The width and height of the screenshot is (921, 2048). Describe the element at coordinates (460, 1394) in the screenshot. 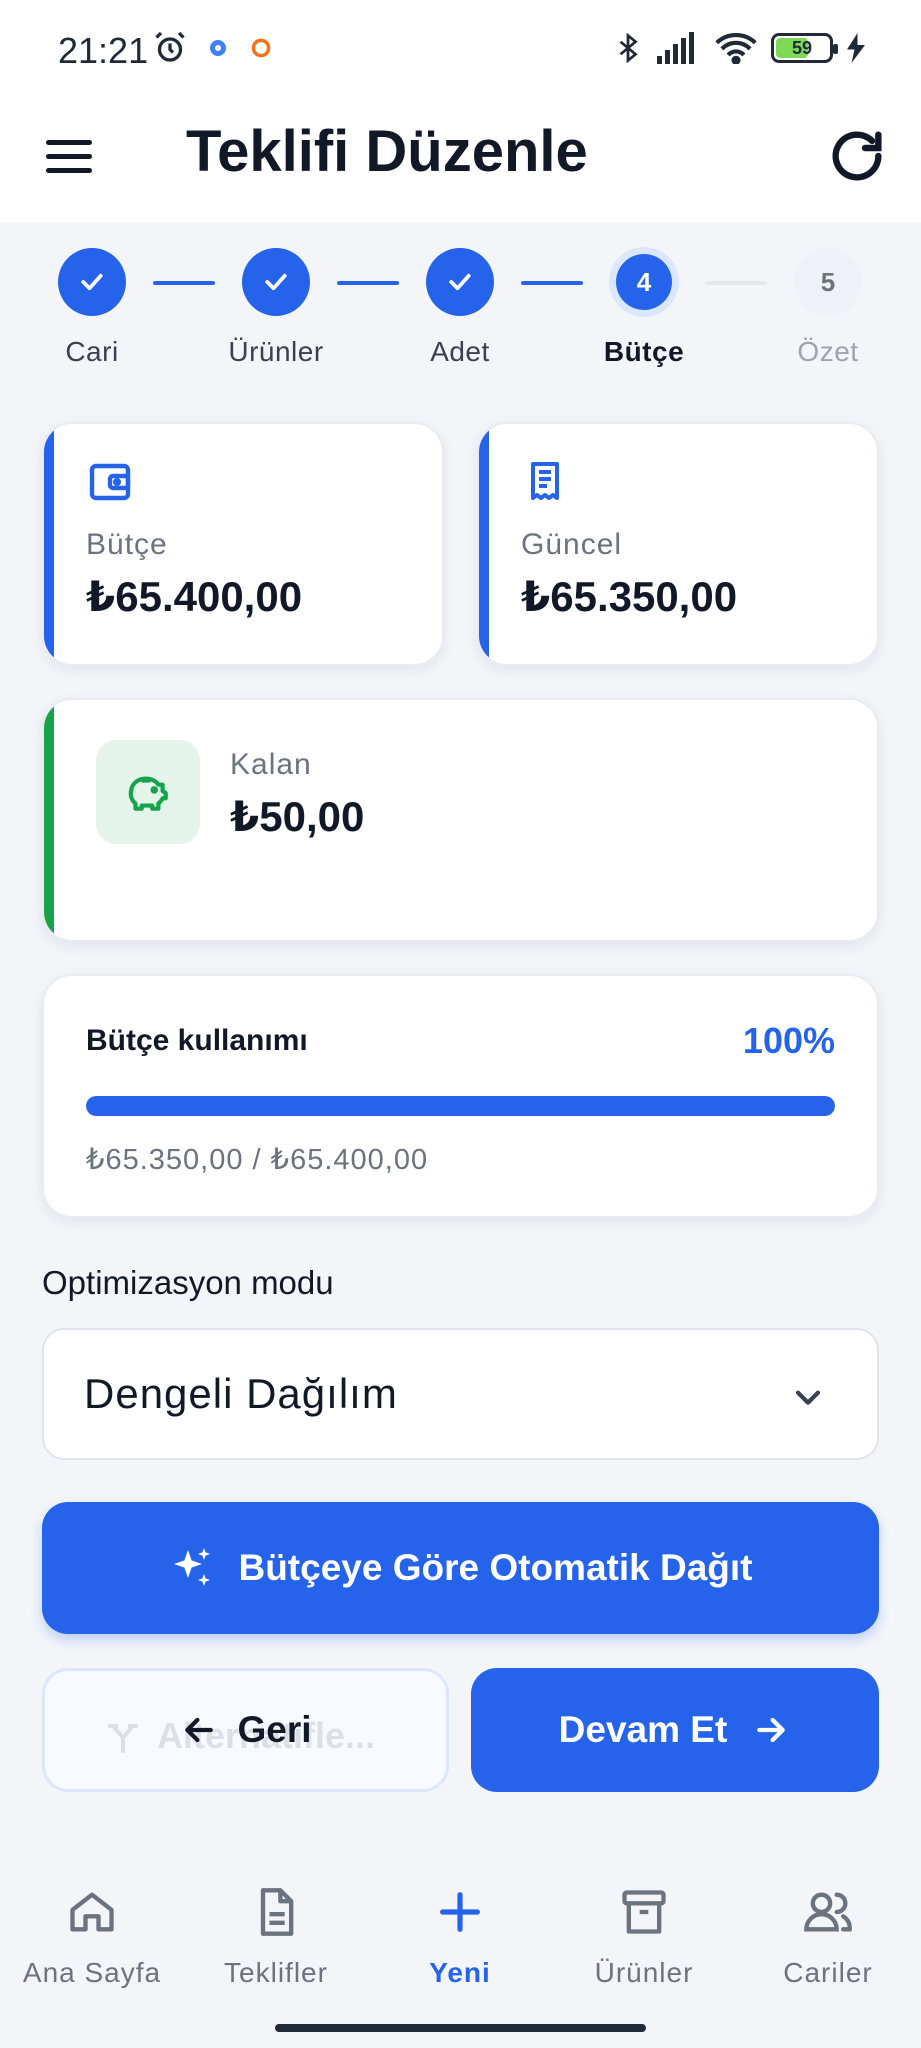

I see `optimization-mode-select: Dengeli Dağılım` at that location.